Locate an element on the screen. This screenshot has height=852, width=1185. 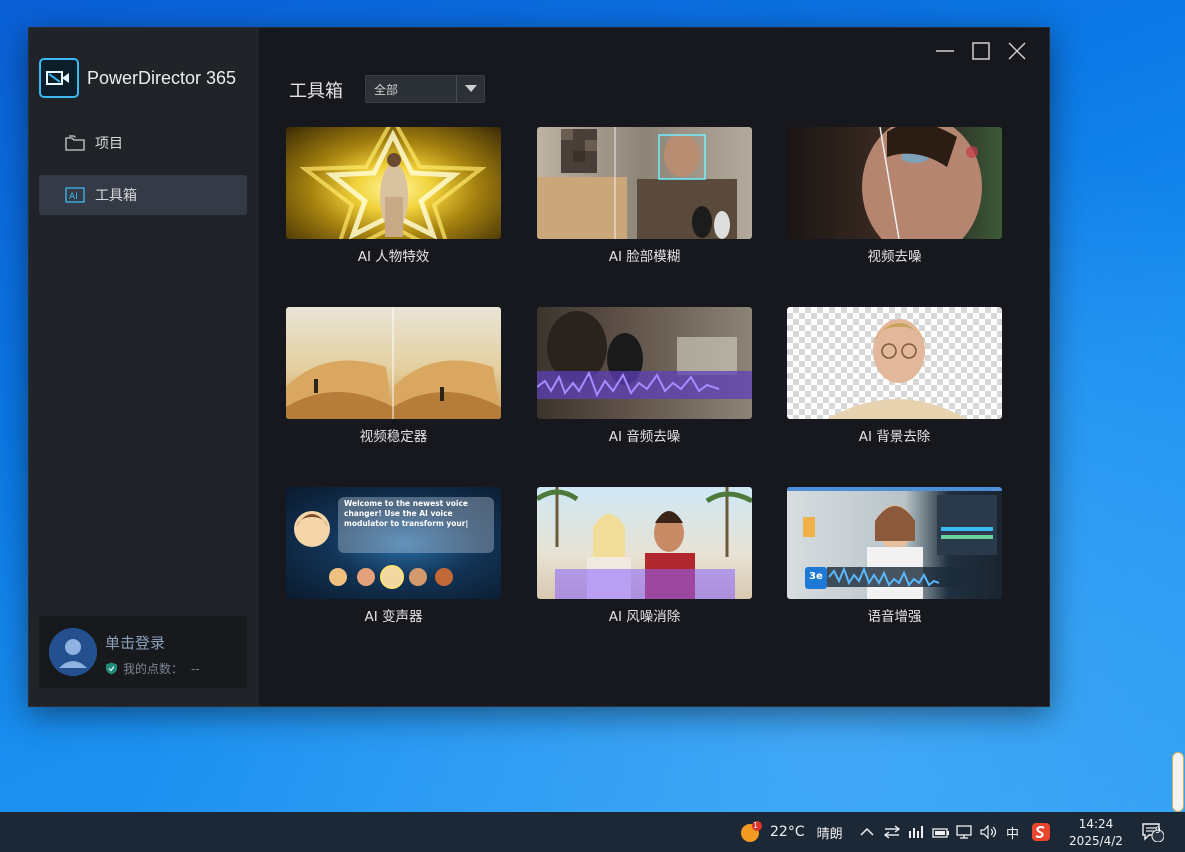
taskbar: 1 22°C 晴朗 中 14:24 2025/4/2 9 is located at coordinates (592, 832).